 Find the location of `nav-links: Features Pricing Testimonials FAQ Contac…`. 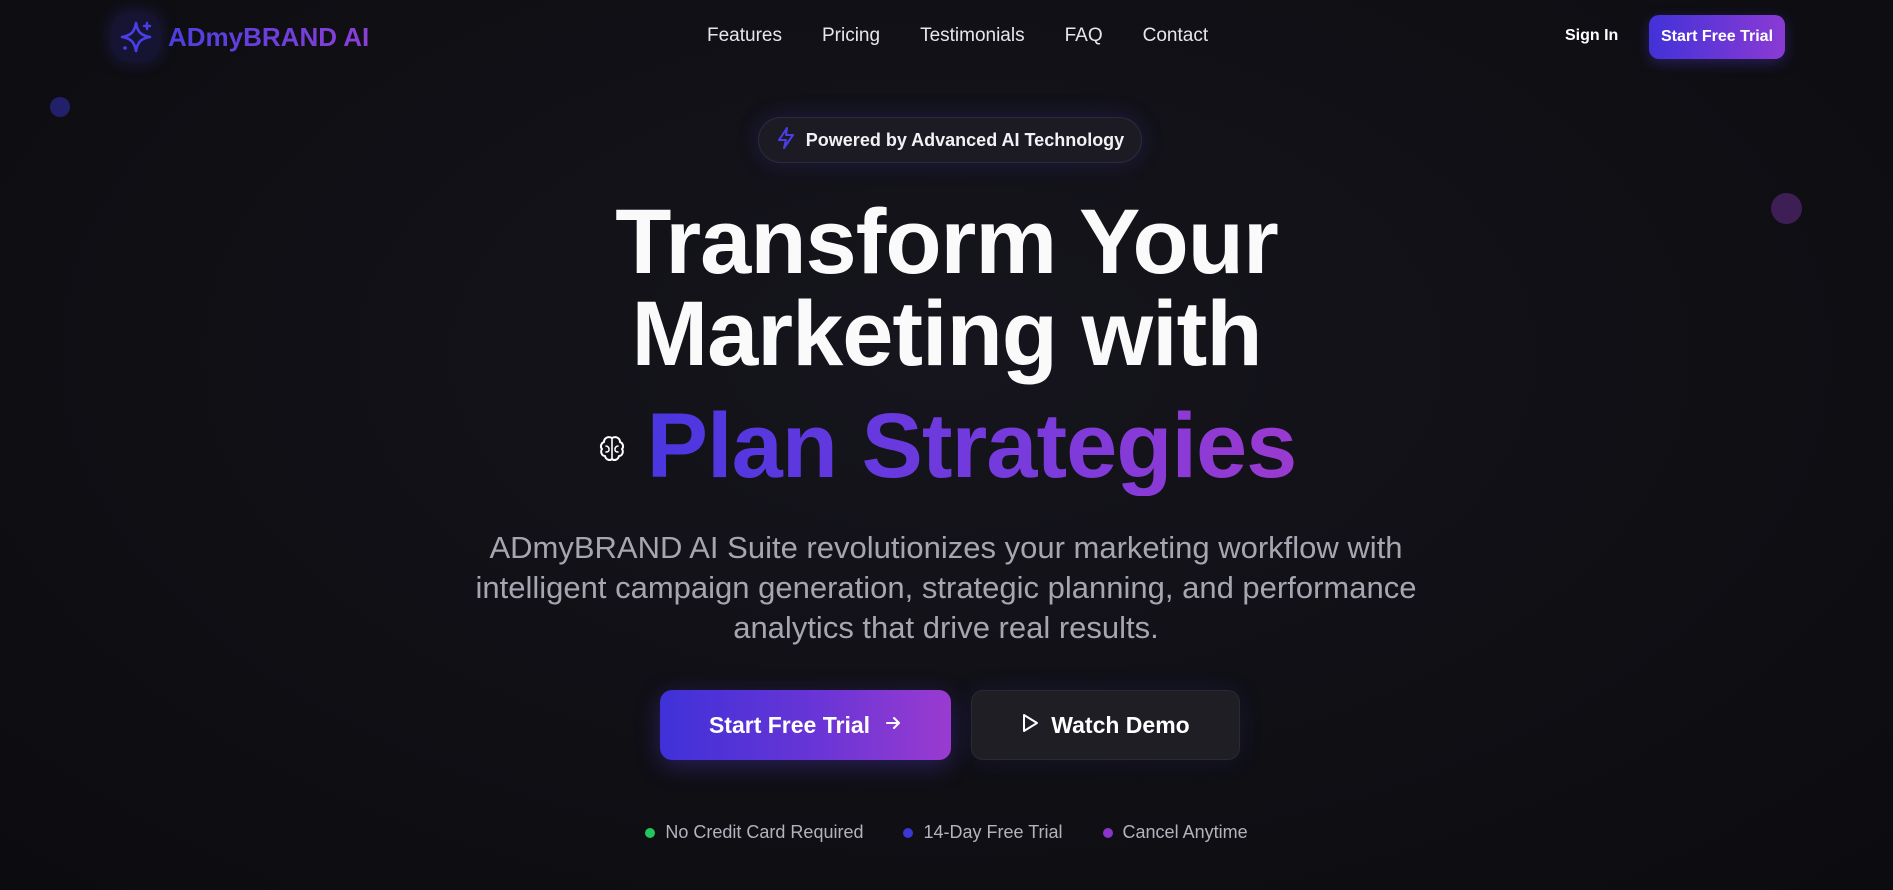

nav-links: Features Pricing Testimonials FAQ Contac… is located at coordinates (957, 36).